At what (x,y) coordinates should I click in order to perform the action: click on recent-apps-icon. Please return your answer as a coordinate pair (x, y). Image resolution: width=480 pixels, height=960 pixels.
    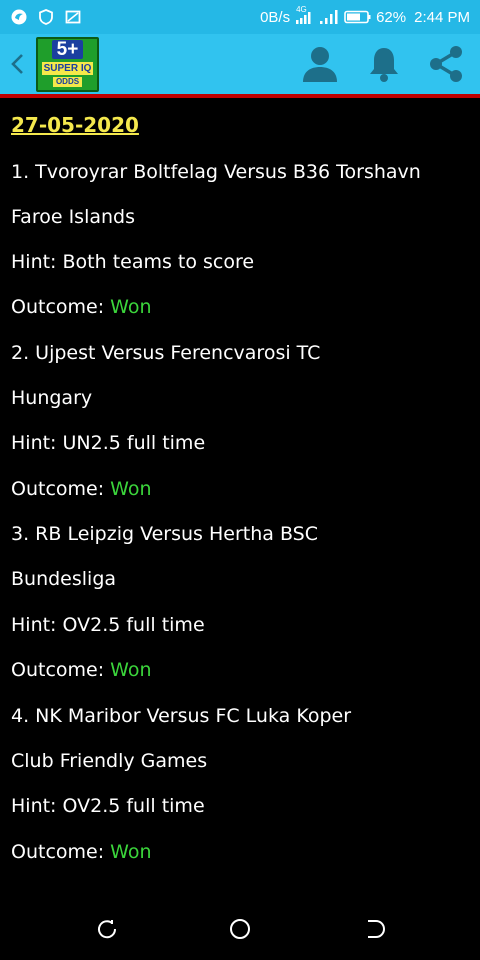
    Looking at the image, I should click on (107, 929).